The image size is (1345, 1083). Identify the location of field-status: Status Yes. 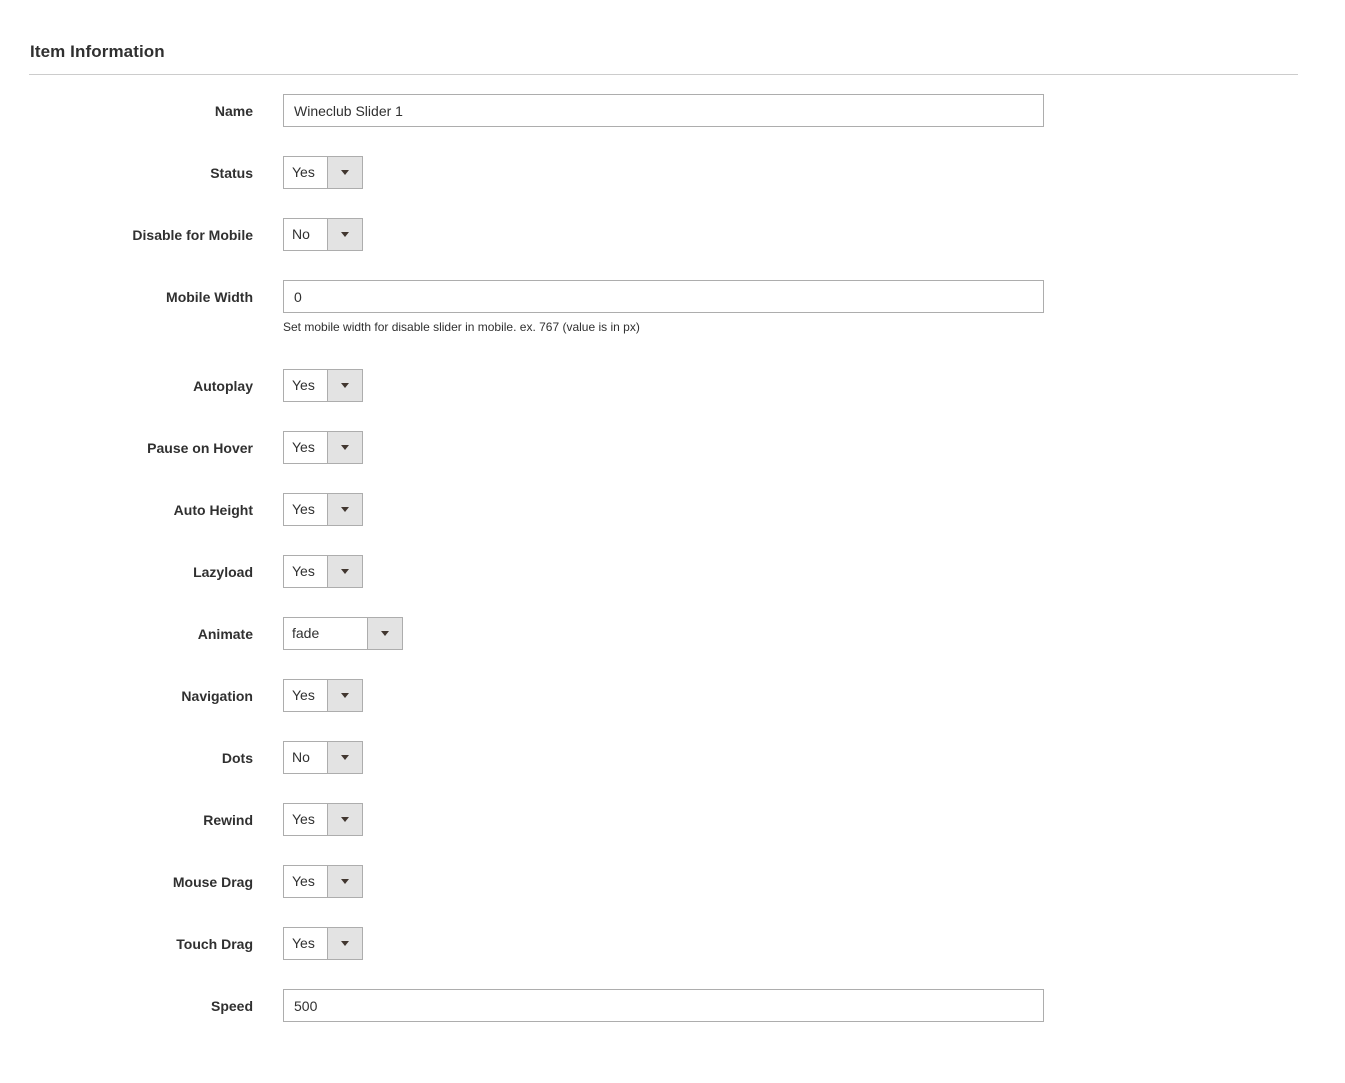
(672, 172).